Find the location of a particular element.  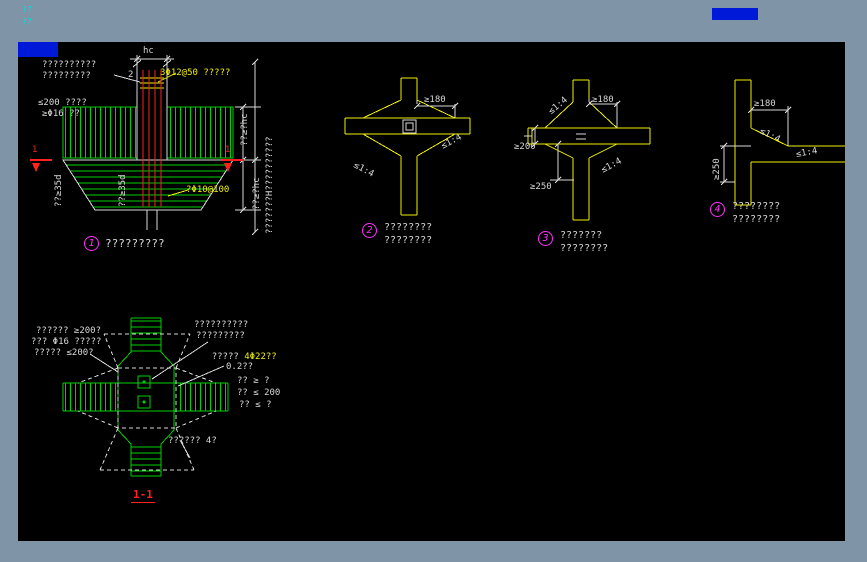

note: ?????? ≥200? is located at coordinates (69, 331).